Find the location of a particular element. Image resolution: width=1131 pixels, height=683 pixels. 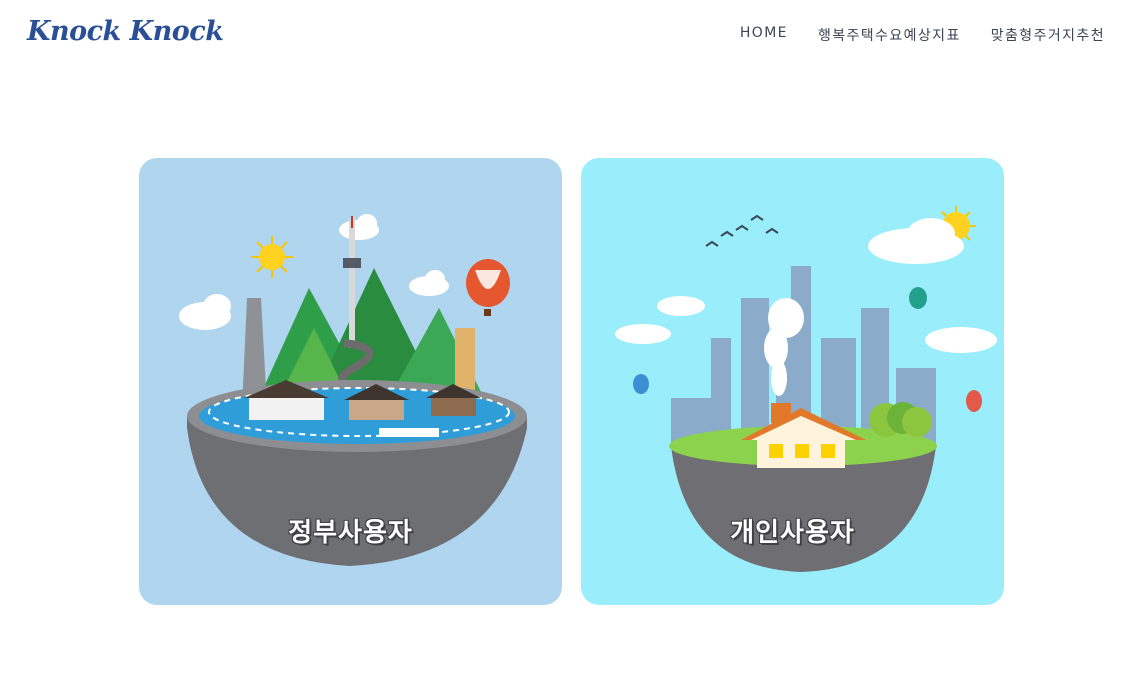

site-header: Knock Knock HOME 행복주택수요예상지표 맞춤형주거지추천 is located at coordinates (565, 35).